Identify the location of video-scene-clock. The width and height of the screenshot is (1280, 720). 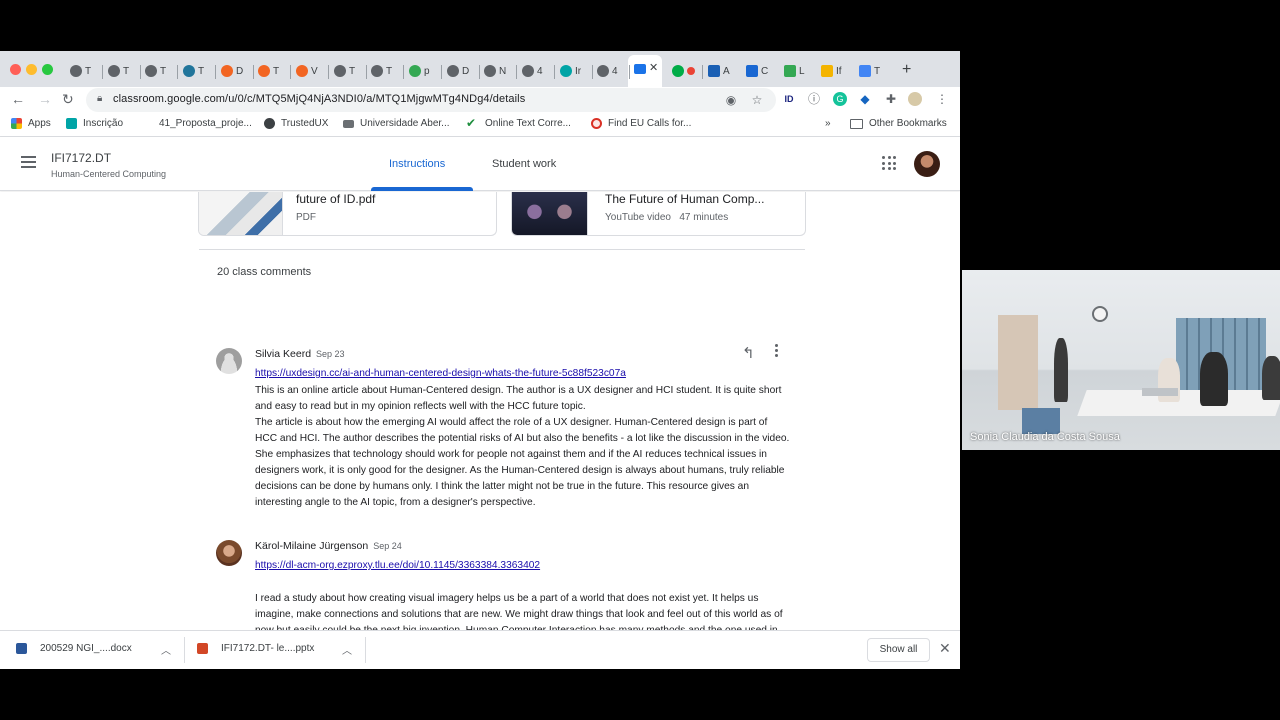
(1100, 314).